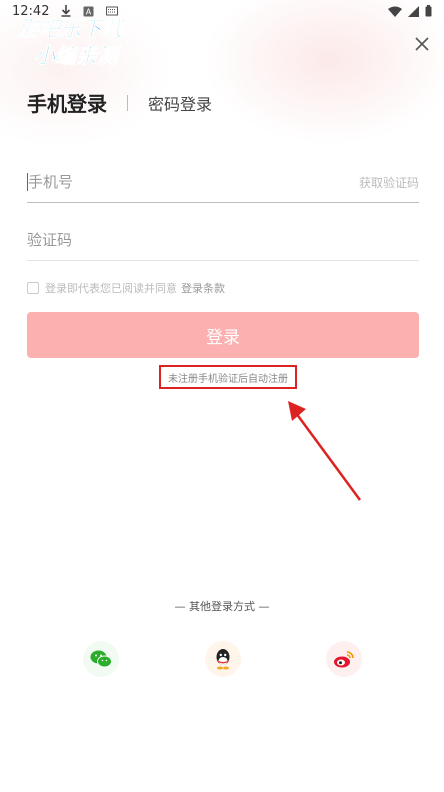 Image resolution: width=444 pixels, height=792 pixels. I want to click on other-login-title: — 其他登录方式 —, so click(222, 606).